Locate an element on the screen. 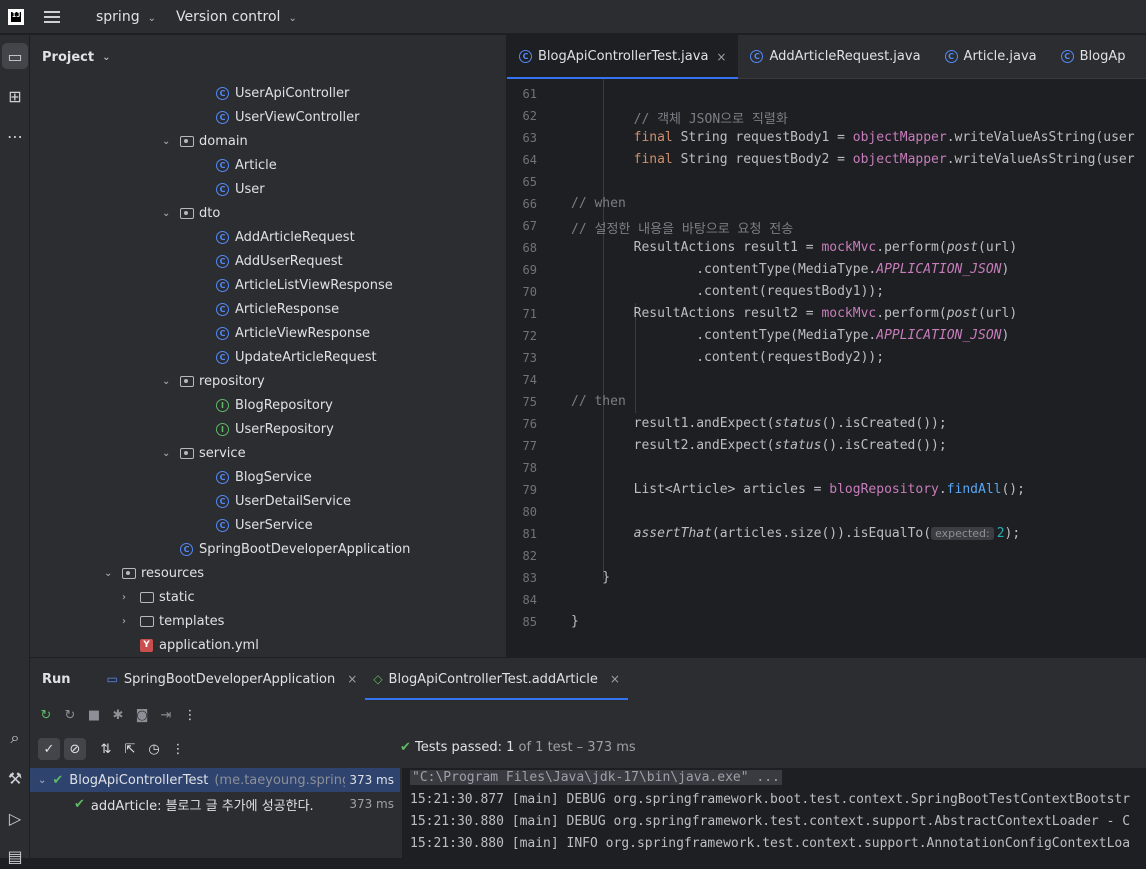 Image resolution: width=1146 pixels, height=869 pixels. intellij-logo-icon: IJ is located at coordinates (16, 16).